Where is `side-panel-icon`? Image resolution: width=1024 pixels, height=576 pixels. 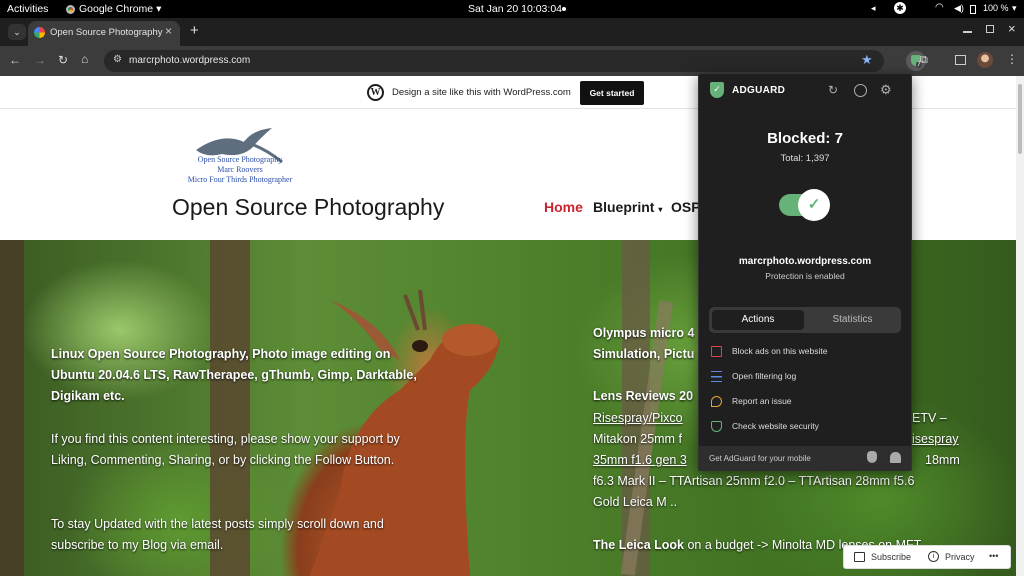
side-panel-icon is located at coordinates (960, 60).